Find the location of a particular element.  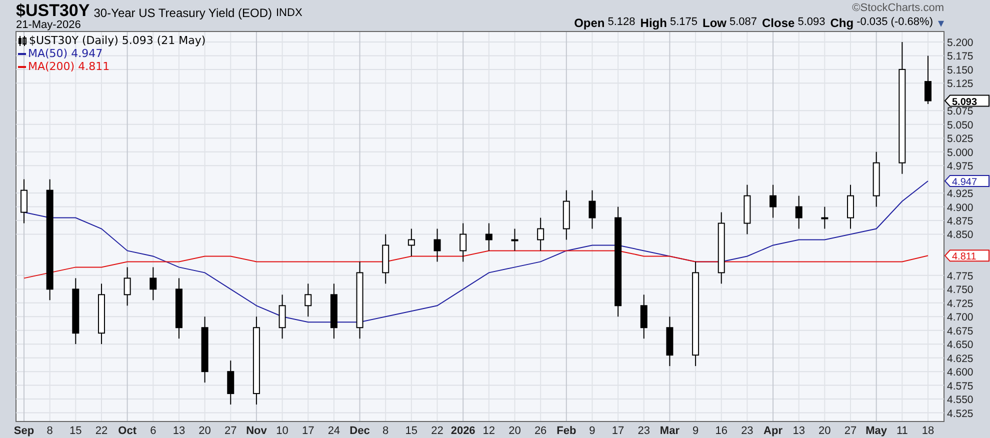

axis-label: 2026 is located at coordinates (463, 431).